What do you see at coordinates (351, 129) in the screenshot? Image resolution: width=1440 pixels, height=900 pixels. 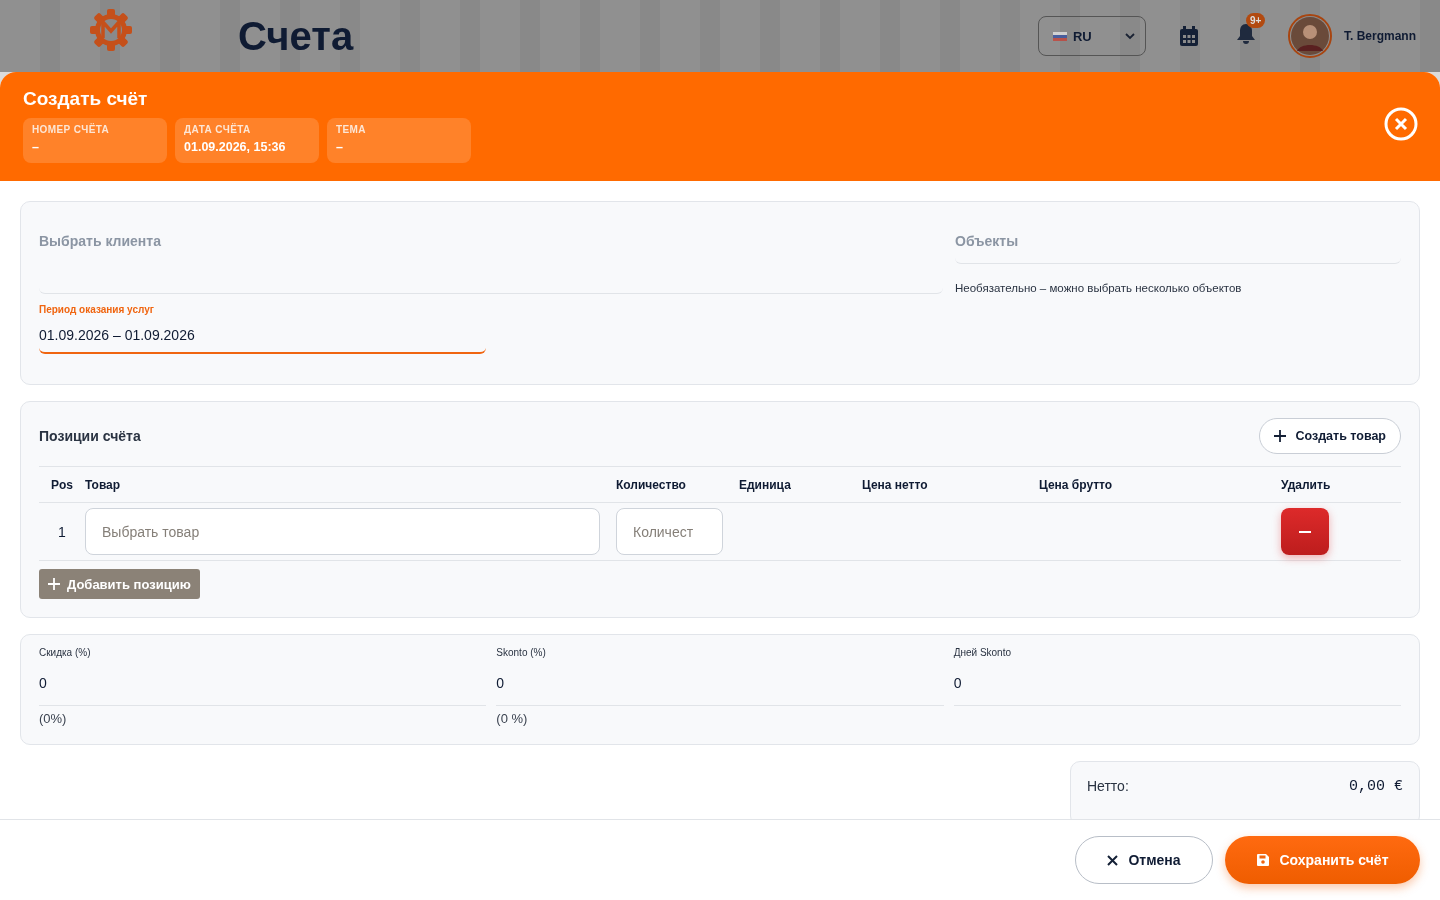 I see `info-label: ТЕМА` at bounding box center [351, 129].